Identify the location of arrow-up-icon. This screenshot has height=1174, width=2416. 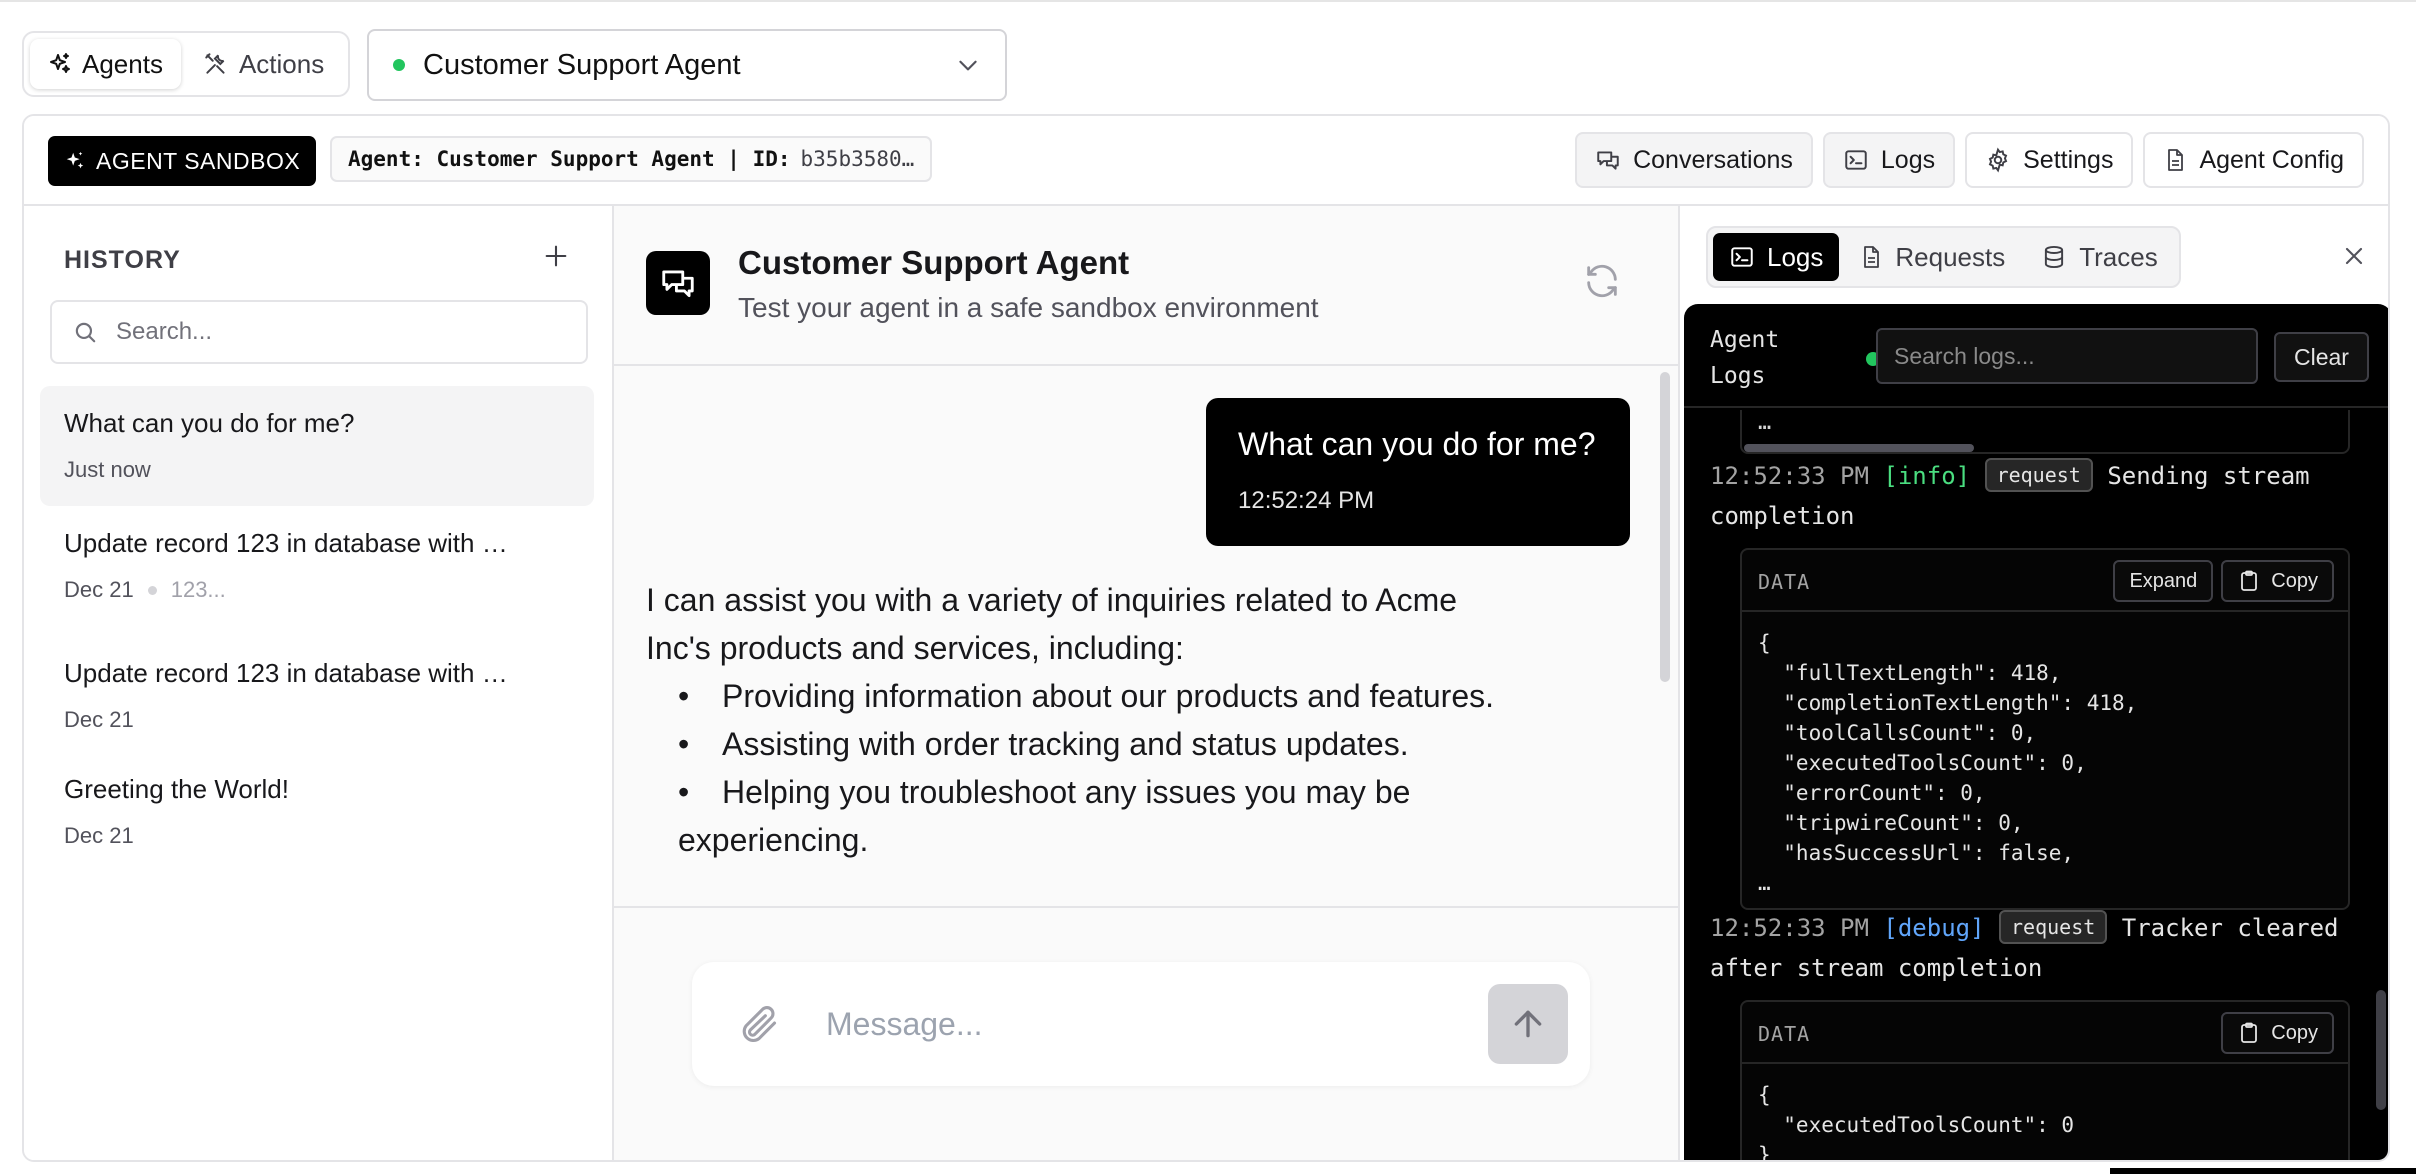
(1528, 1024).